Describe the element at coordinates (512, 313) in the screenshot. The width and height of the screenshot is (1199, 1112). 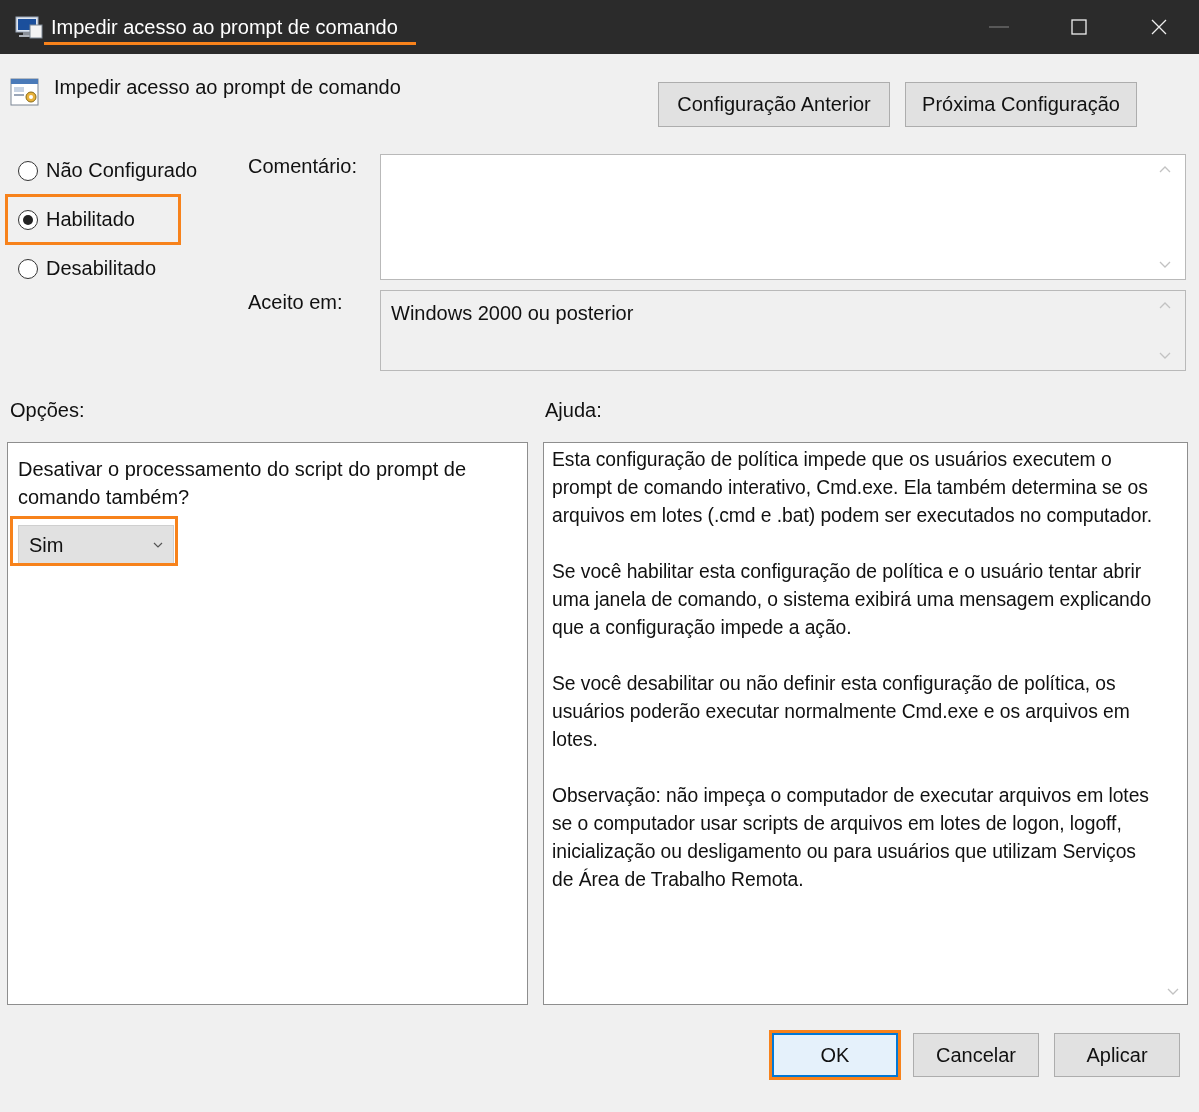
I see `supported-value: Windows 2000 ou posterior` at that location.